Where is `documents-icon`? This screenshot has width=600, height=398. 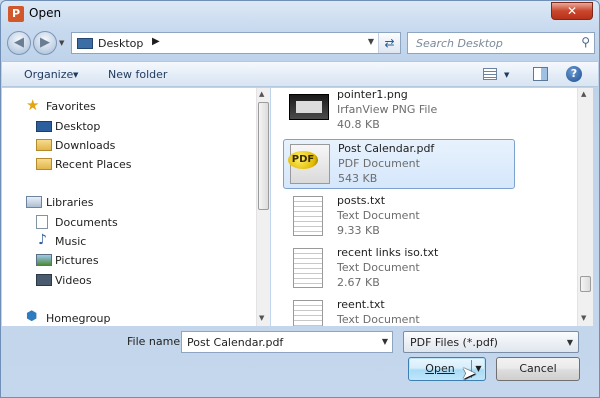 documents-icon is located at coordinates (42, 222).